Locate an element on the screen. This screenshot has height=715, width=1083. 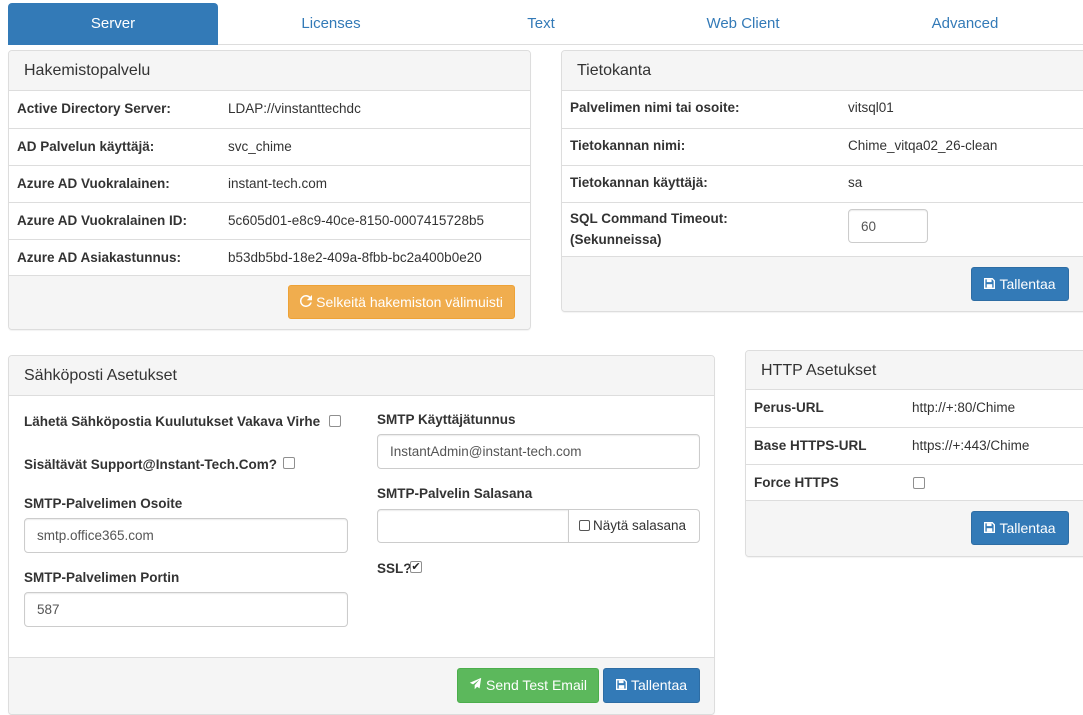
http-row: Base HTTPS-URL https://+:443/Chime is located at coordinates (914, 445).